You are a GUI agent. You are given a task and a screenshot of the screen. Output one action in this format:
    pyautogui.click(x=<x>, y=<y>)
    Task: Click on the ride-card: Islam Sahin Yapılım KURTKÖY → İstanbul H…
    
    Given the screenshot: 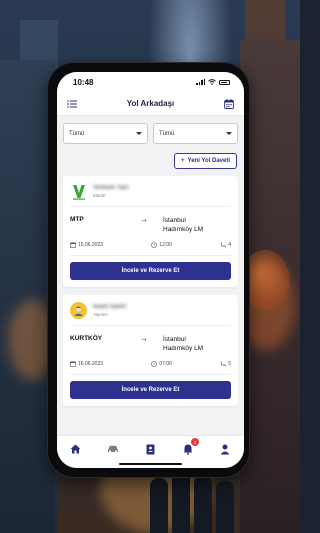 What is the action you would take?
    pyautogui.click(x=150, y=350)
    